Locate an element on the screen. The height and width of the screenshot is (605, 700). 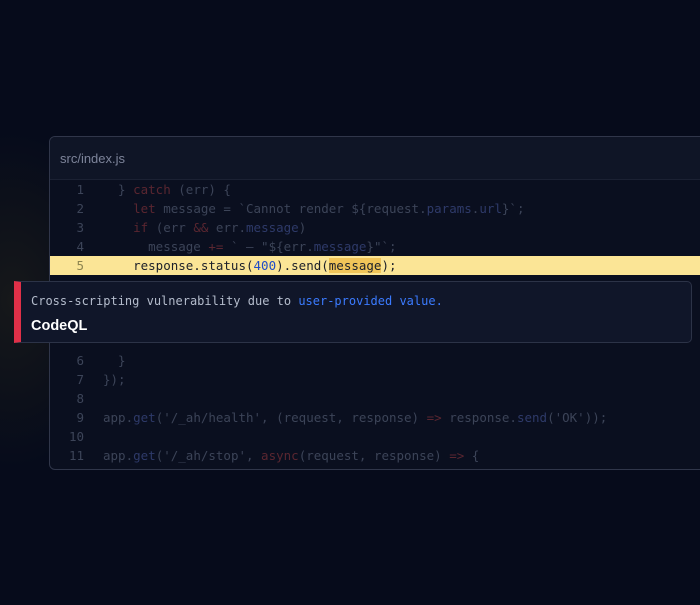
line-number: 7 is located at coordinates (67, 379).